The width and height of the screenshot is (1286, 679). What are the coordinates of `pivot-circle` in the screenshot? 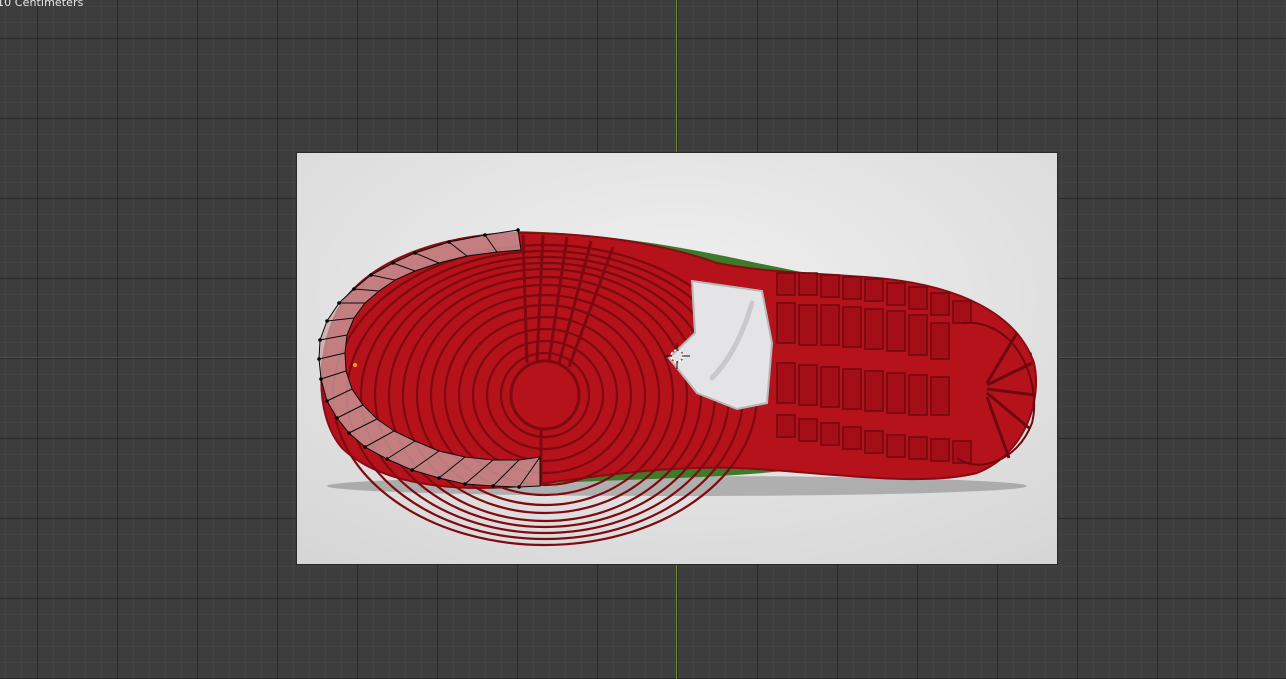 It's located at (545, 395).